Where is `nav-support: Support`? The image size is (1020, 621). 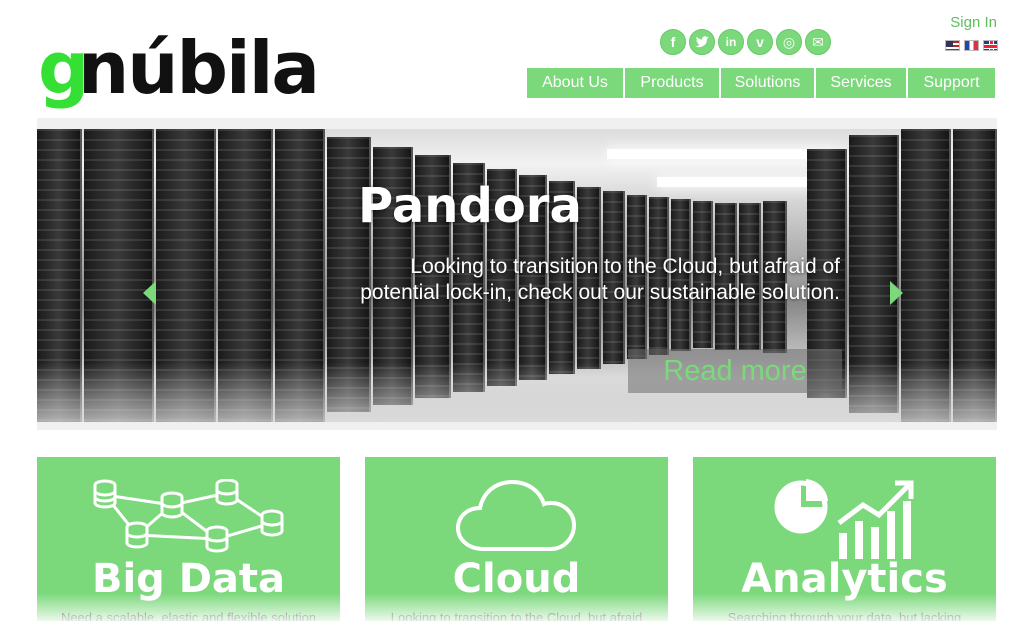 nav-support: Support is located at coordinates (951, 83).